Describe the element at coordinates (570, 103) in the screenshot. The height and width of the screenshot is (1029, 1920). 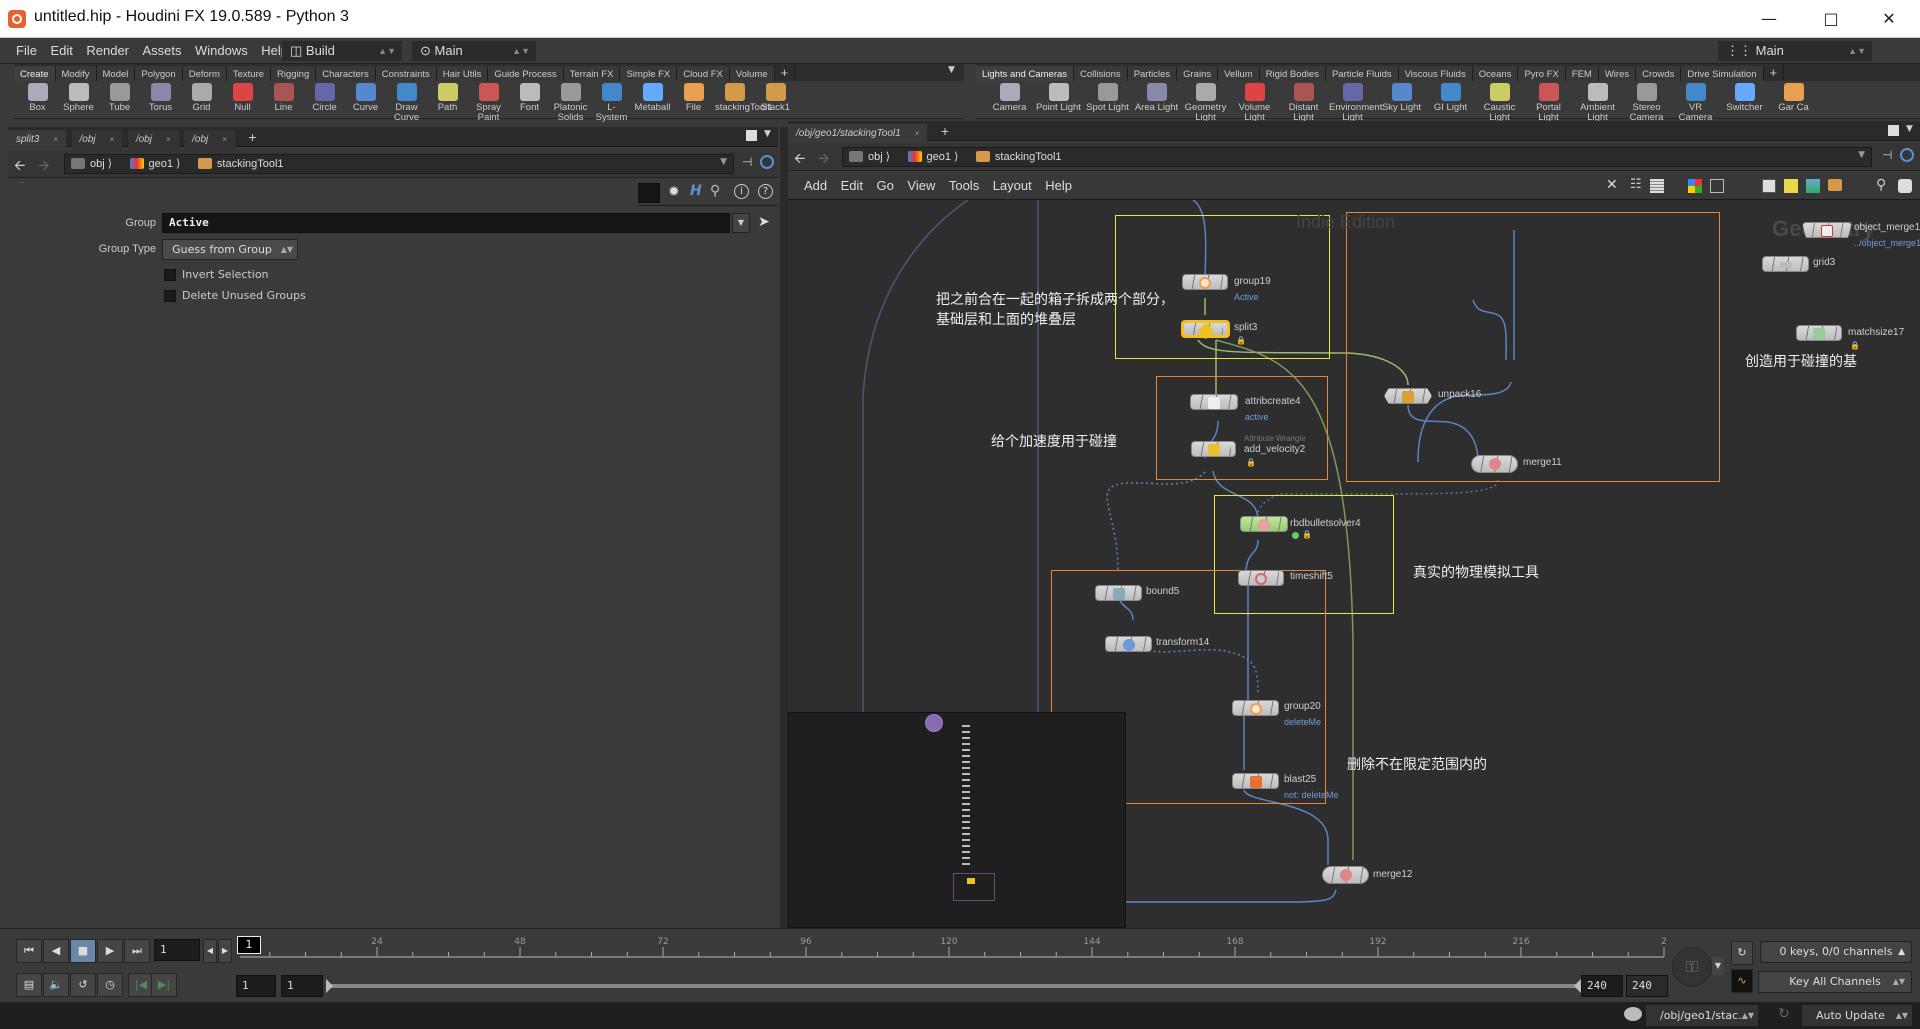
I see `shelf-tool-platonic-solids: Platonic Solids` at that location.